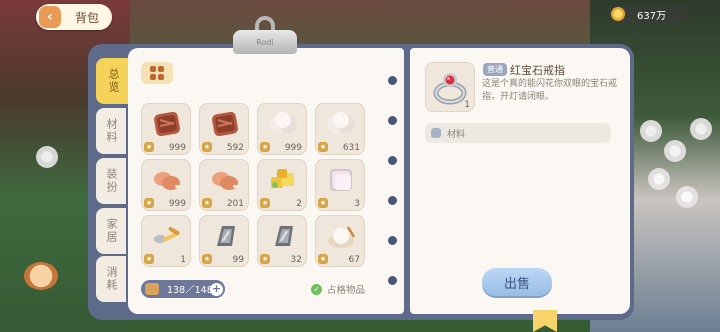 This screenshot has height=332, width=720. What do you see at coordinates (111, 181) in the screenshot?
I see `tab-outfits: 装扮` at bounding box center [111, 181].